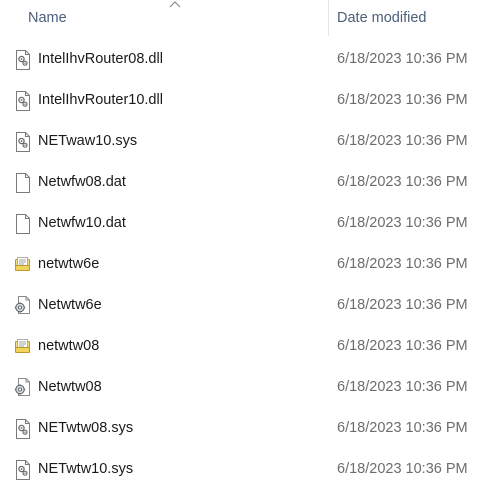  I want to click on chevron-up-icon, so click(175, 4).